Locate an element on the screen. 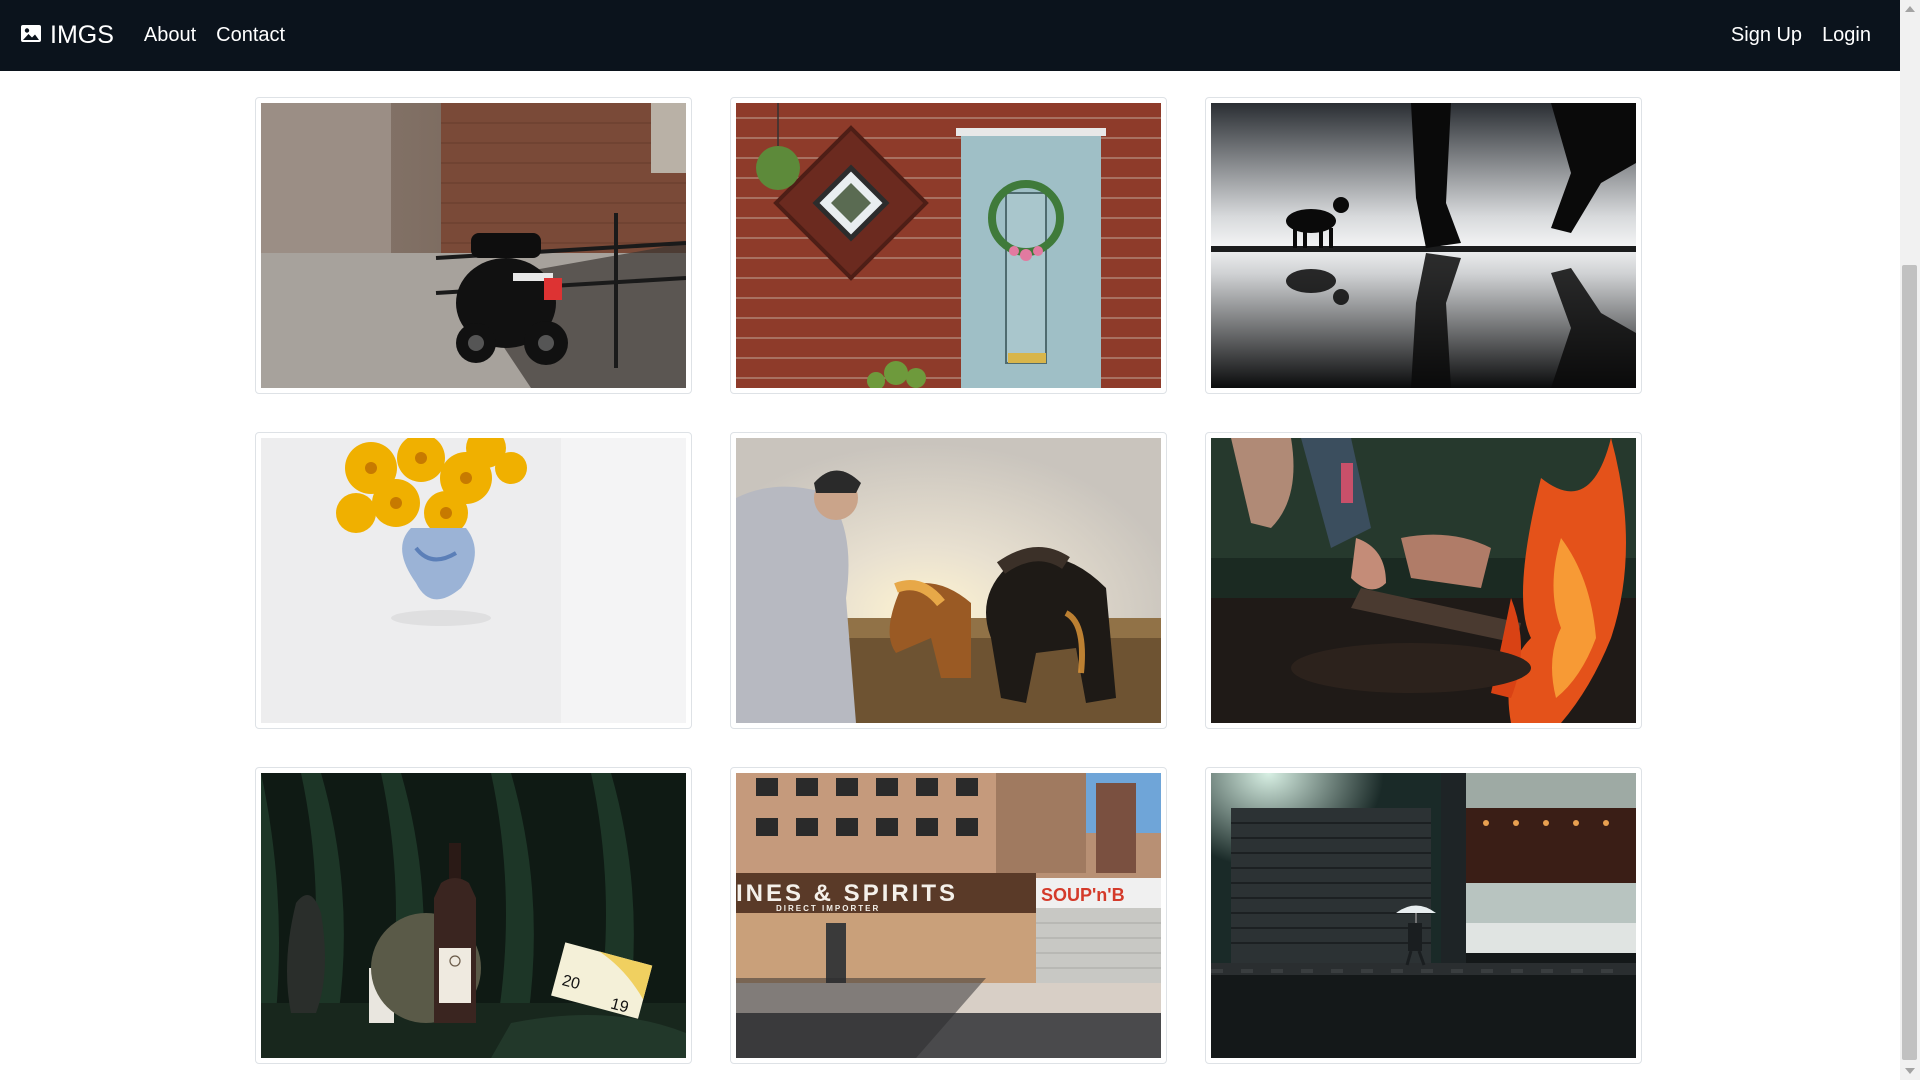 The height and width of the screenshot is (1080, 1920). gallery-photo-door is located at coordinates (948, 245).